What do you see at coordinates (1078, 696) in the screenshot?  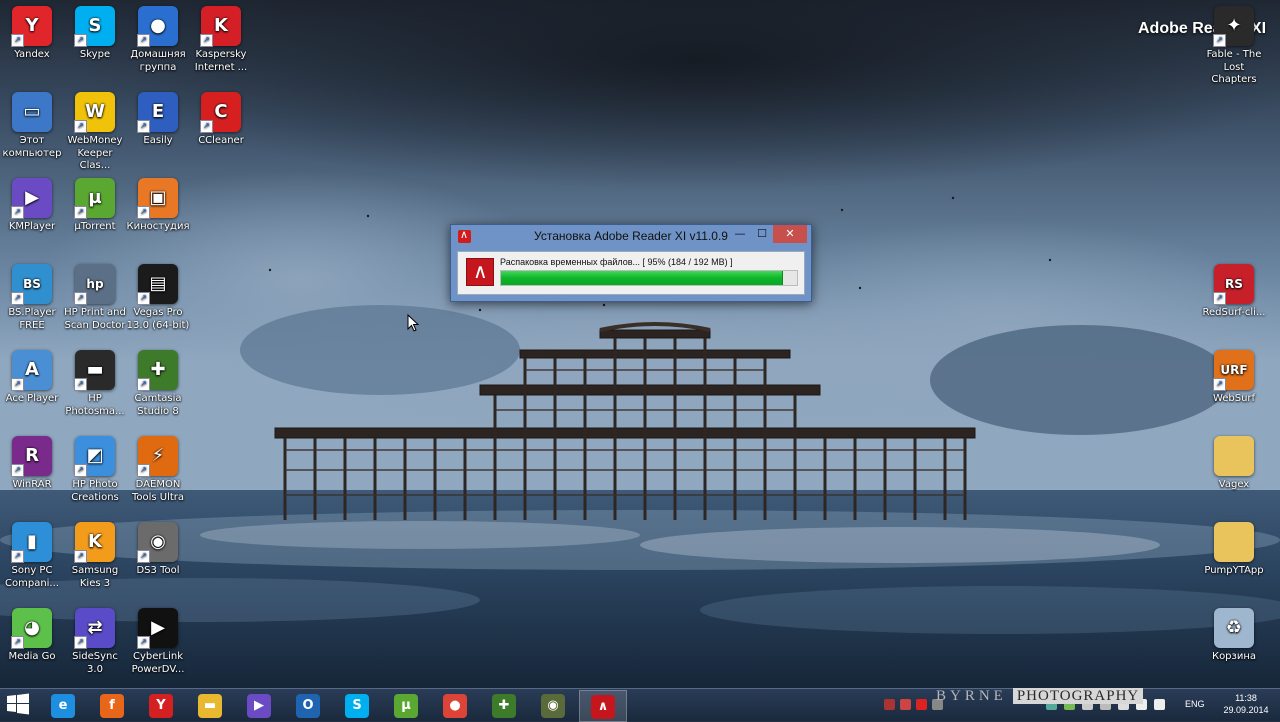 I see `watermark-photography: PHOTOGRAPHY` at bounding box center [1078, 696].